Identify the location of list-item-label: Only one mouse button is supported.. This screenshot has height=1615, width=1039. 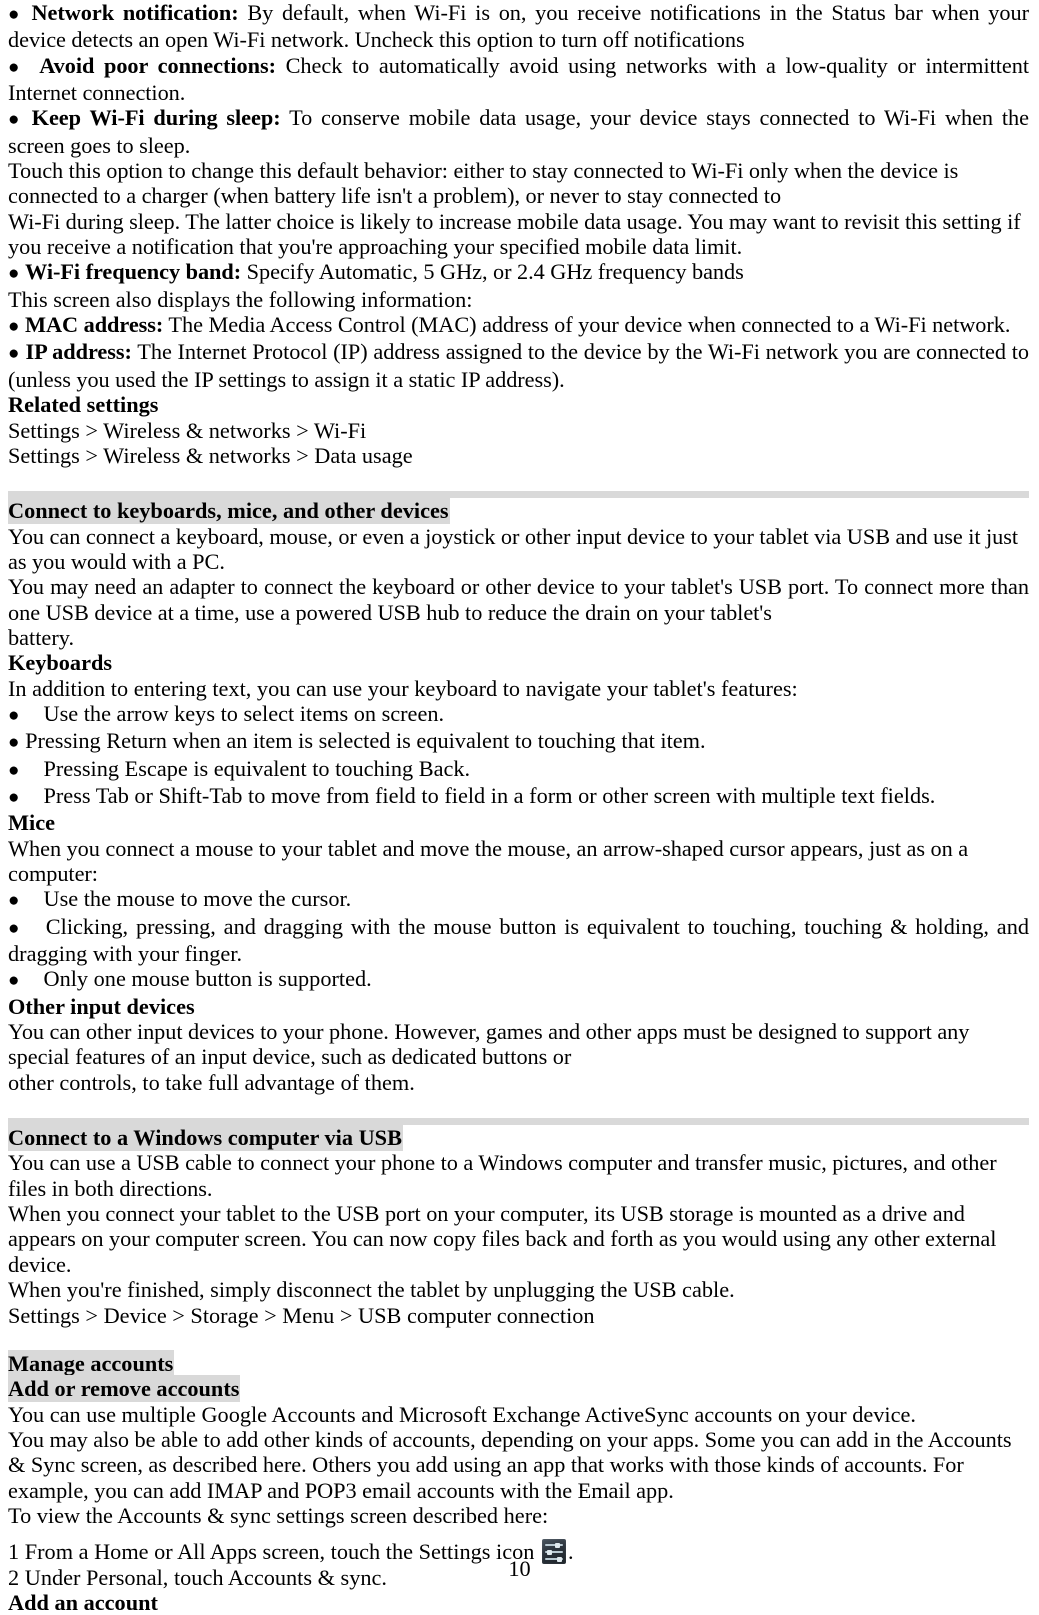
(207, 979).